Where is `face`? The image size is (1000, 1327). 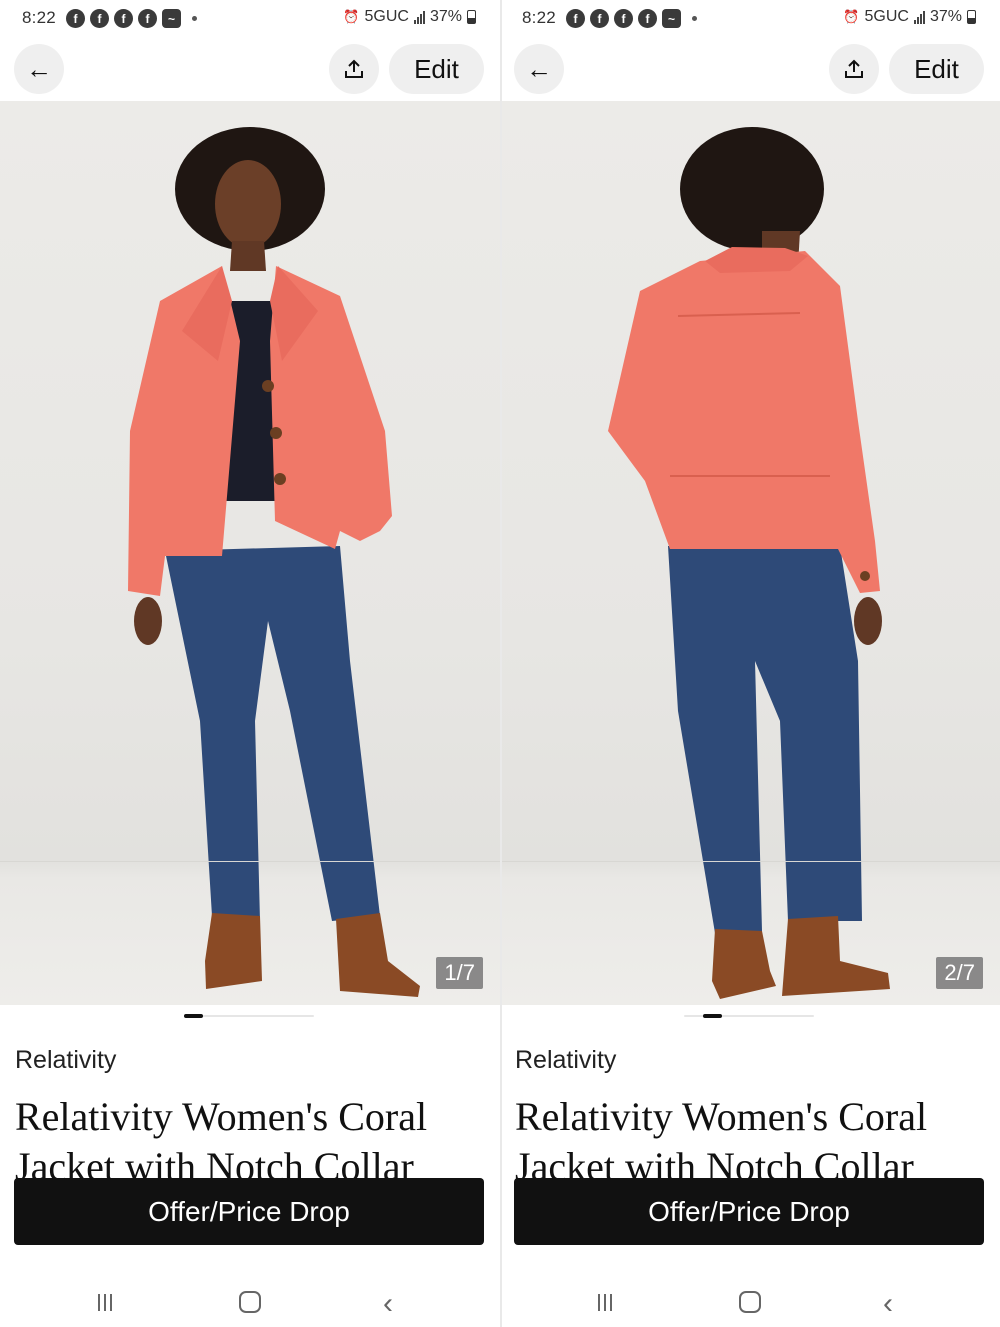
face is located at coordinates (248, 204).